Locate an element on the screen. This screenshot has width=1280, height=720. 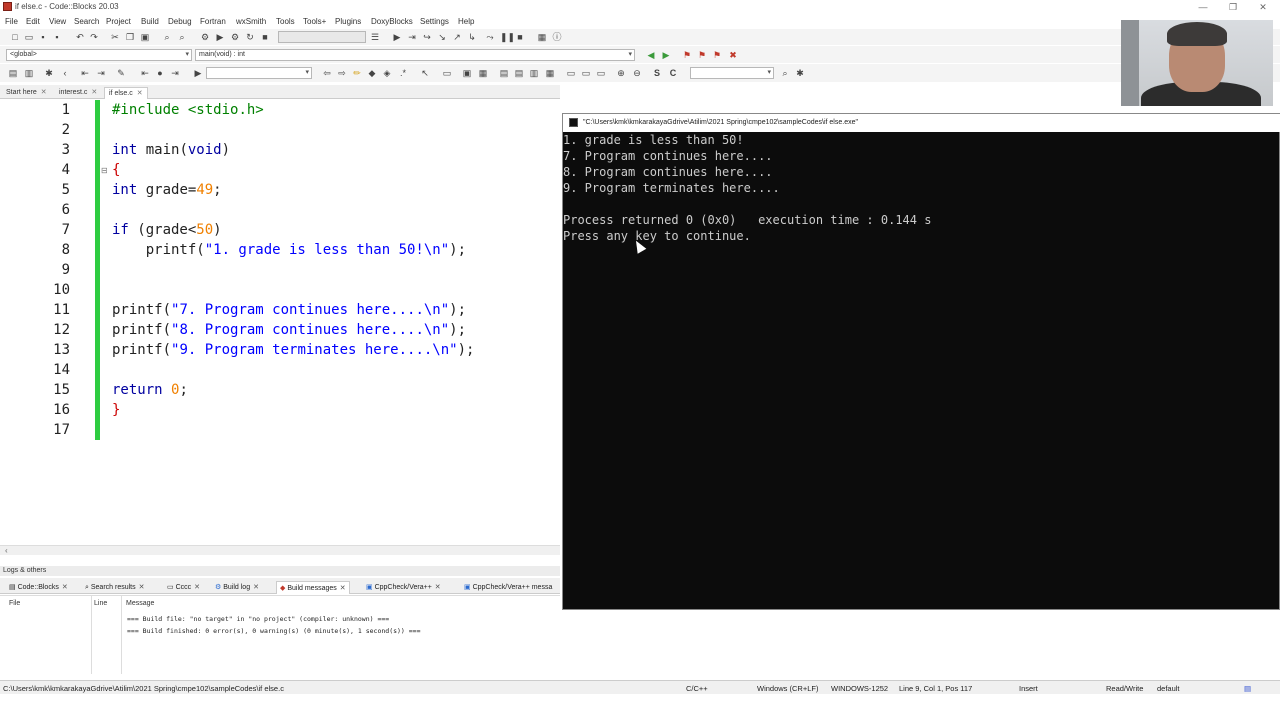
menu-edit: Edit is located at coordinates (33, 21).